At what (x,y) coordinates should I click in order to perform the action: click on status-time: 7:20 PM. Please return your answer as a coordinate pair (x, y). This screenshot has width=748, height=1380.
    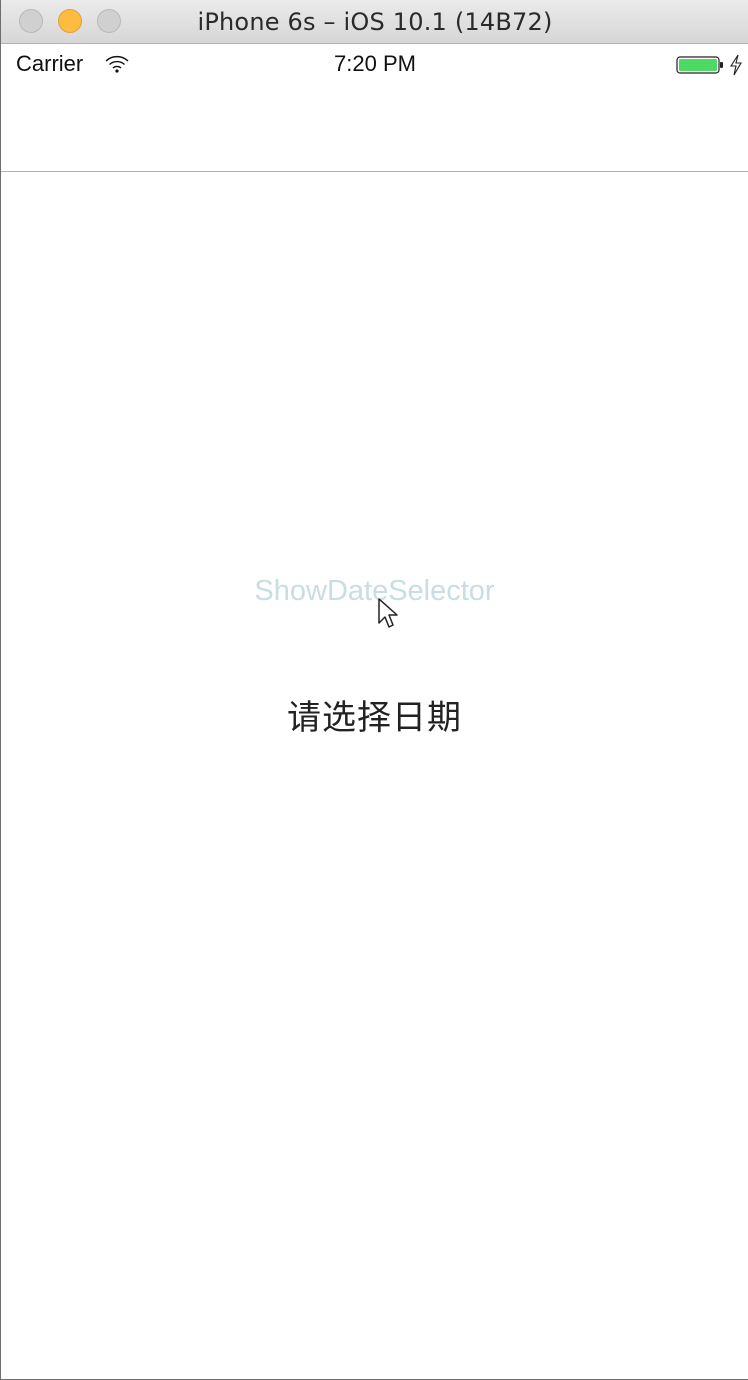
    Looking at the image, I should click on (375, 63).